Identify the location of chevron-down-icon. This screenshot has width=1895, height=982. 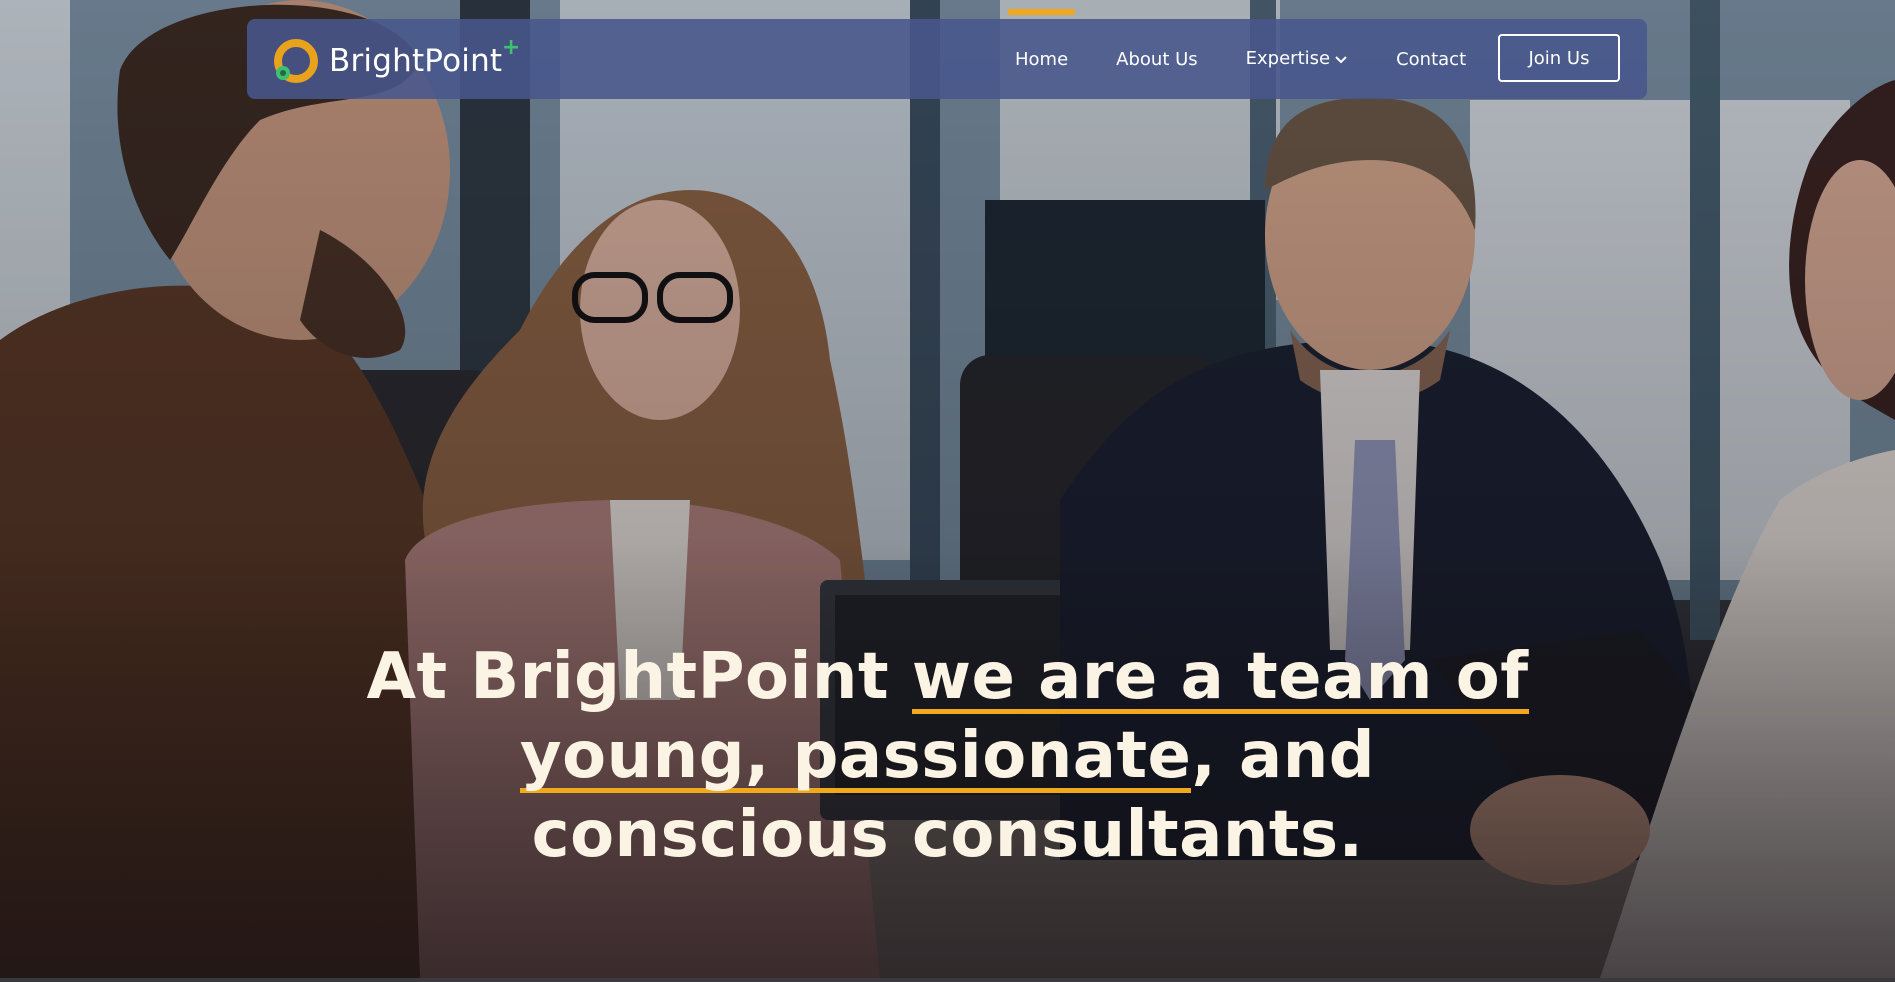
(1341, 59).